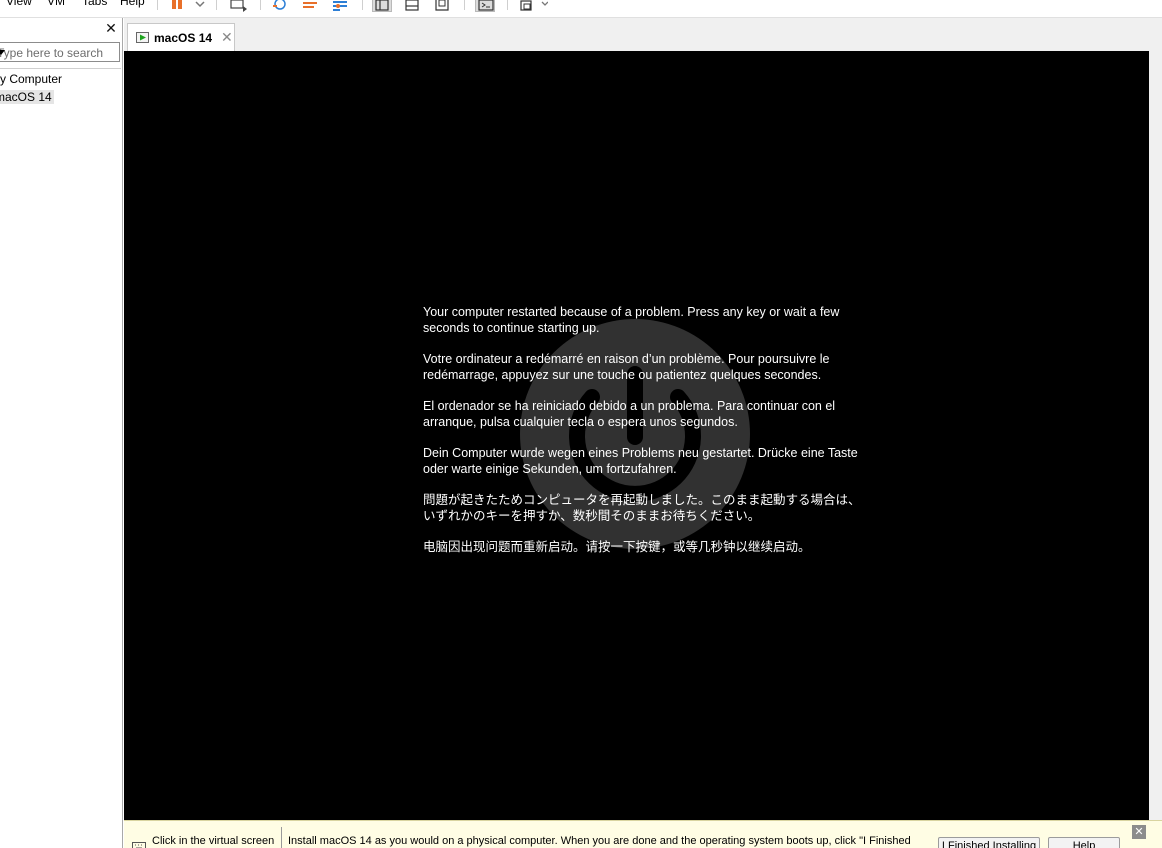  What do you see at coordinates (132, 4) in the screenshot?
I see `menu-help: Help` at bounding box center [132, 4].